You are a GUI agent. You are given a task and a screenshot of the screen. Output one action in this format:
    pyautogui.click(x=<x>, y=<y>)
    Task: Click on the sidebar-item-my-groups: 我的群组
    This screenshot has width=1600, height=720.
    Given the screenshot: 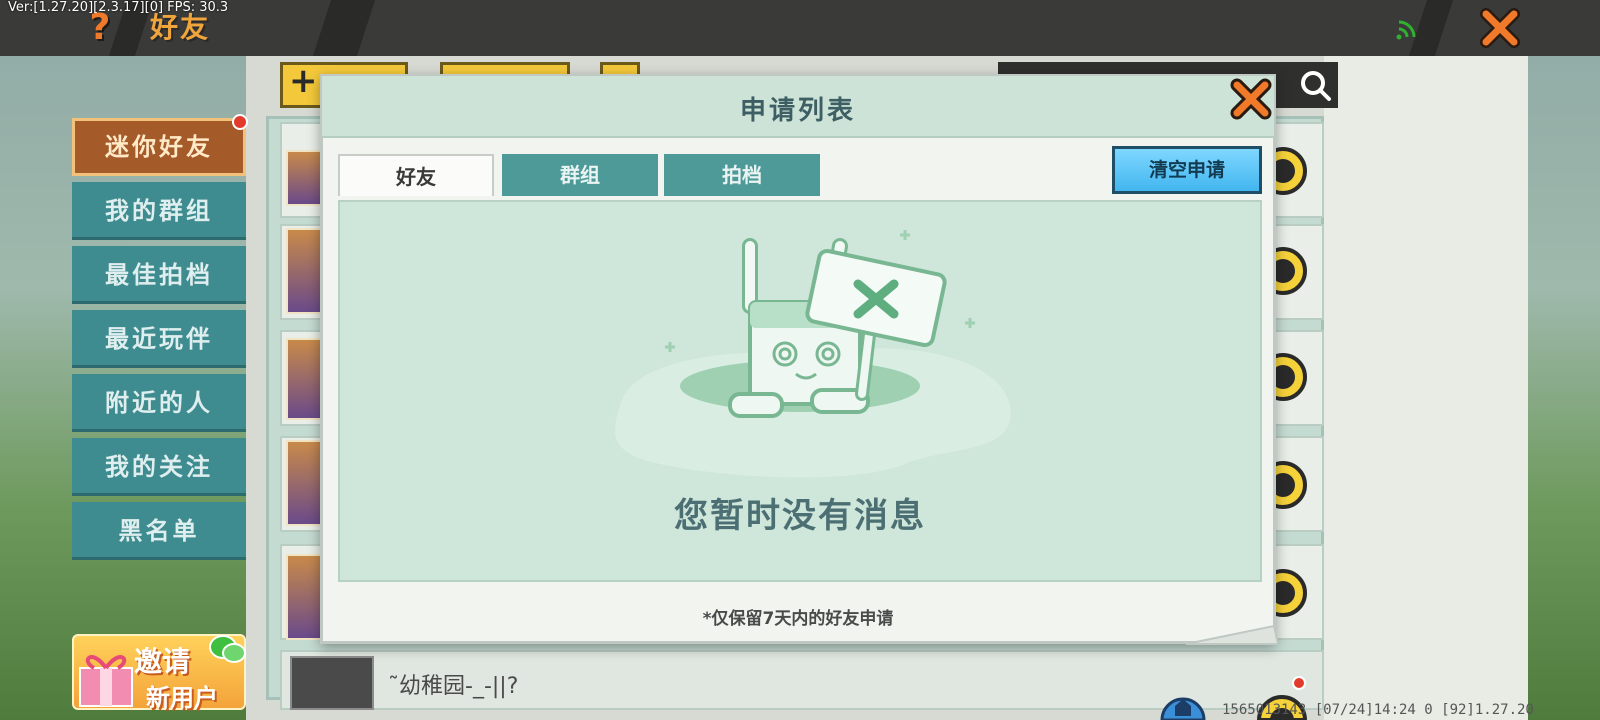 What is the action you would take?
    pyautogui.click(x=159, y=211)
    